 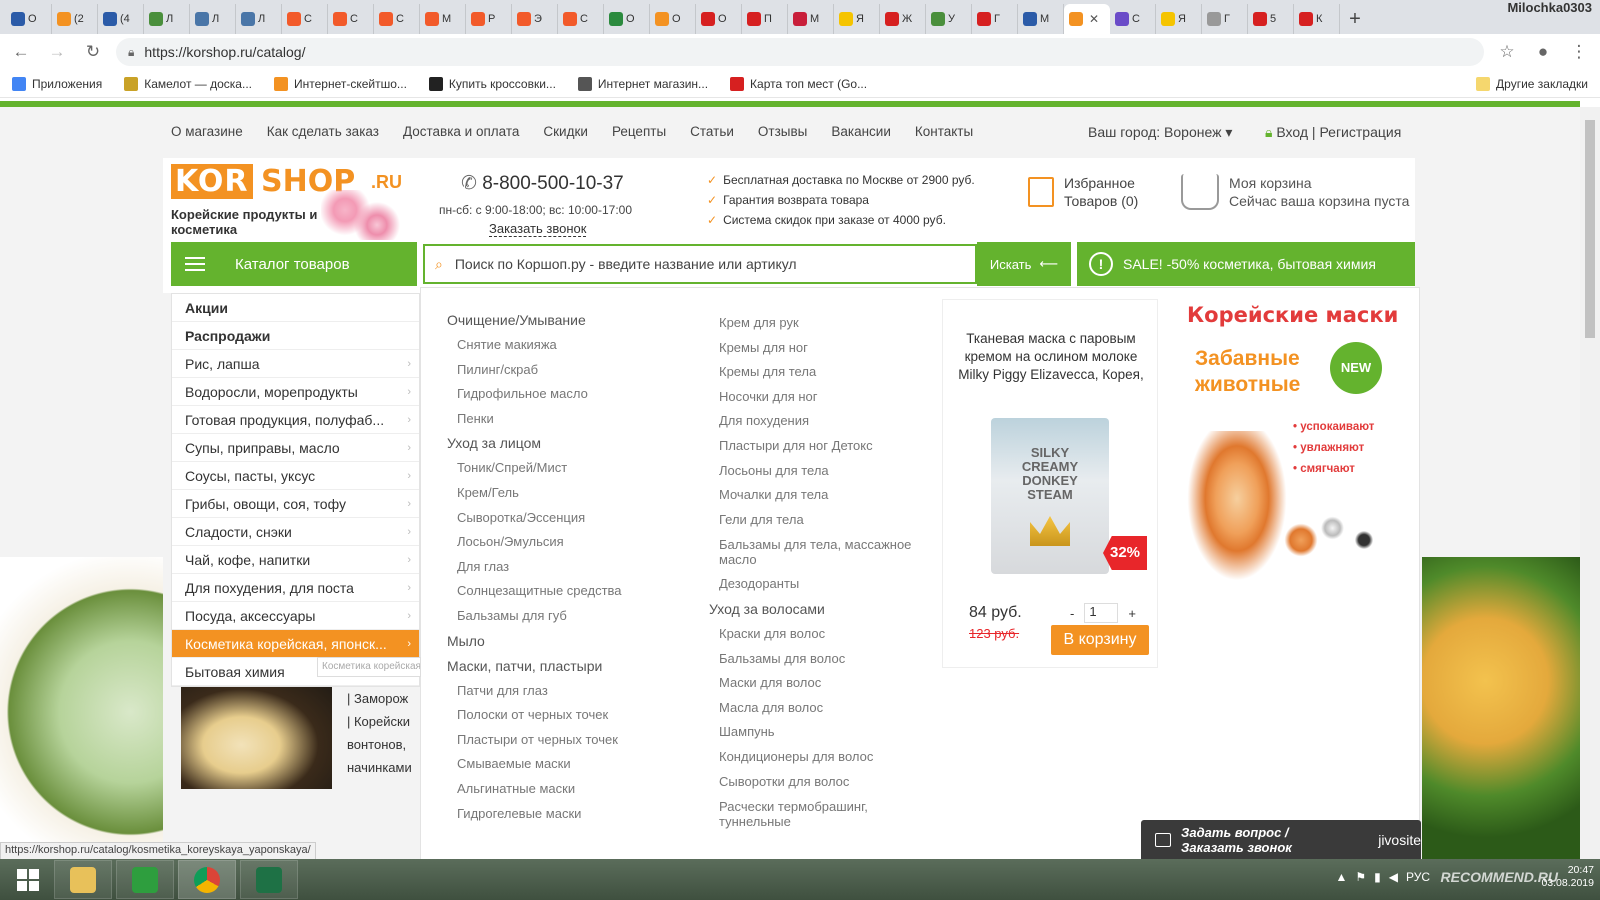 I want to click on teaser-line: вонтонов,, so click(x=384, y=744).